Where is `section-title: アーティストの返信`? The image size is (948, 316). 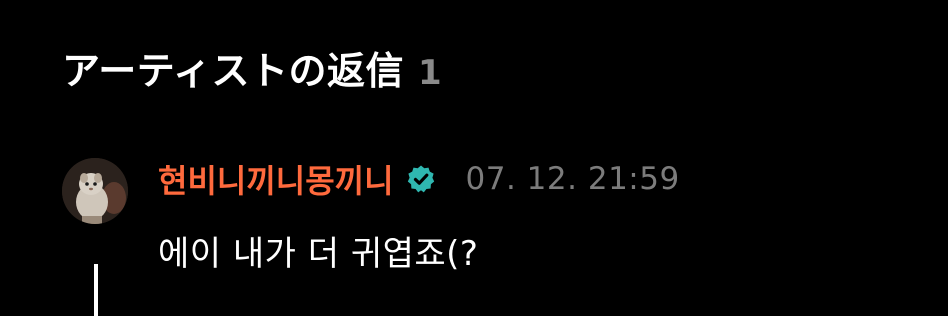 section-title: アーティストの返信 is located at coordinates (233, 71).